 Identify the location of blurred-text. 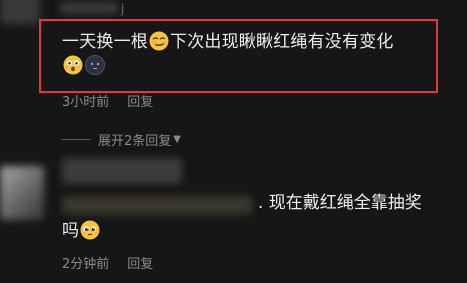
(157, 205).